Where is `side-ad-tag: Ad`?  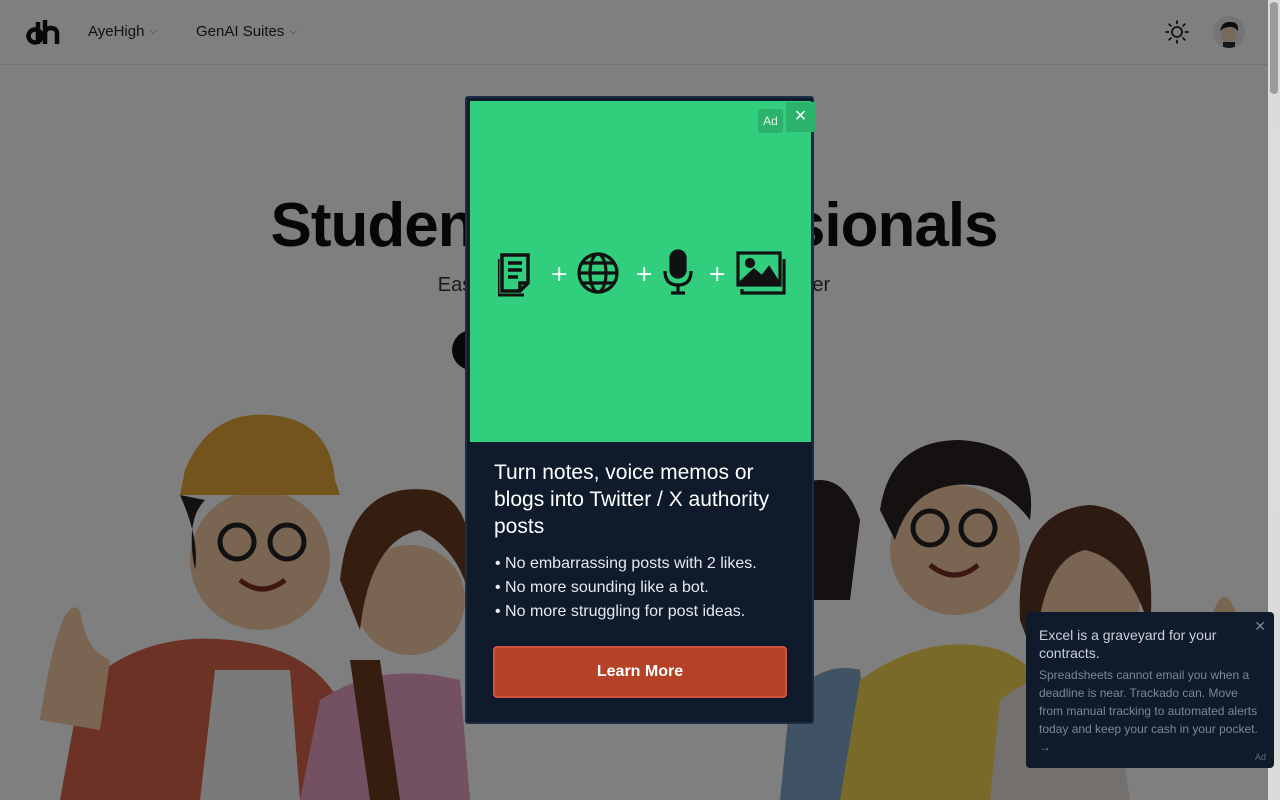 side-ad-tag: Ad is located at coordinates (1260, 757).